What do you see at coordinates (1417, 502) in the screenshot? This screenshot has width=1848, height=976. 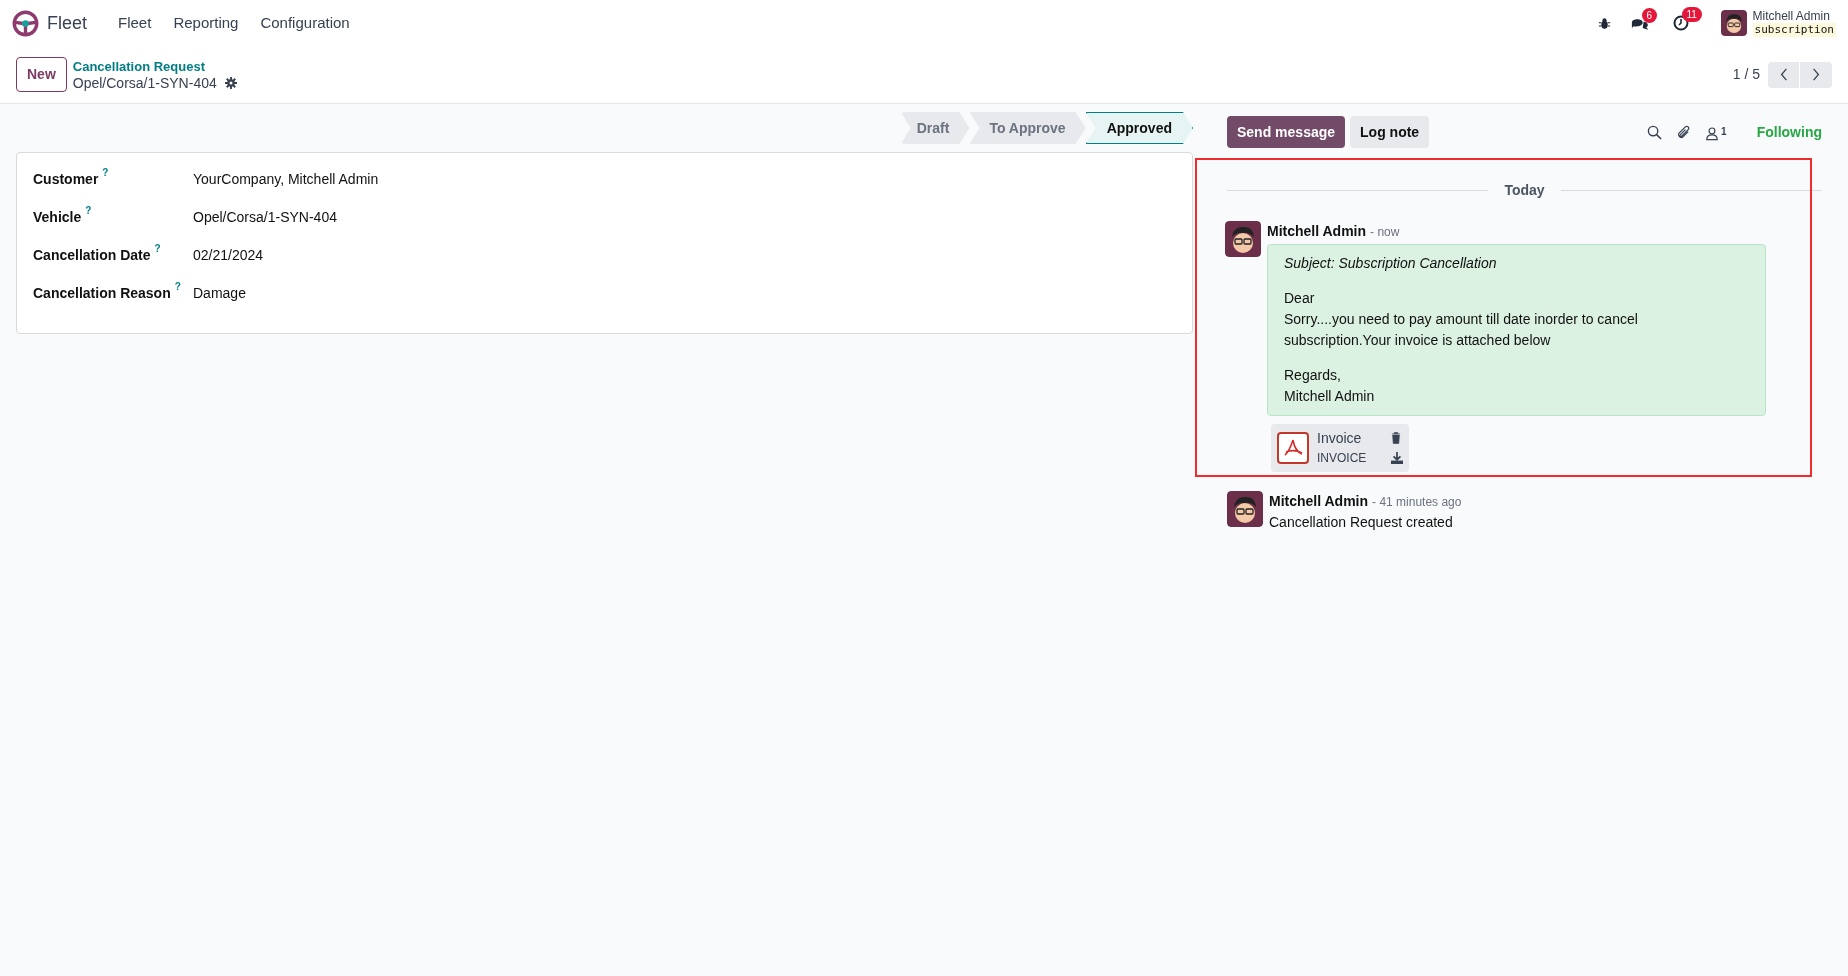 I see `message-time: - 41 minutes ago` at bounding box center [1417, 502].